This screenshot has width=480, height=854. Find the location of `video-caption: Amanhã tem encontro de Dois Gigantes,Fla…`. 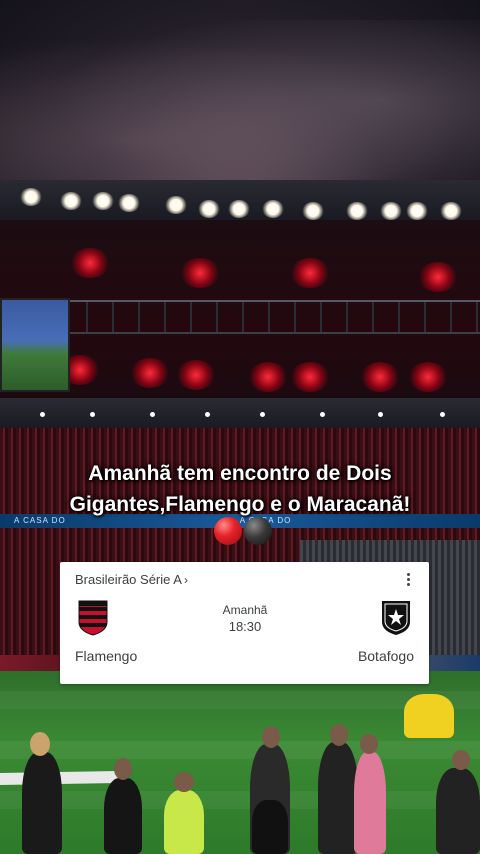

video-caption: Amanhã tem encontro de Dois Gigantes,Fla… is located at coordinates (240, 489).